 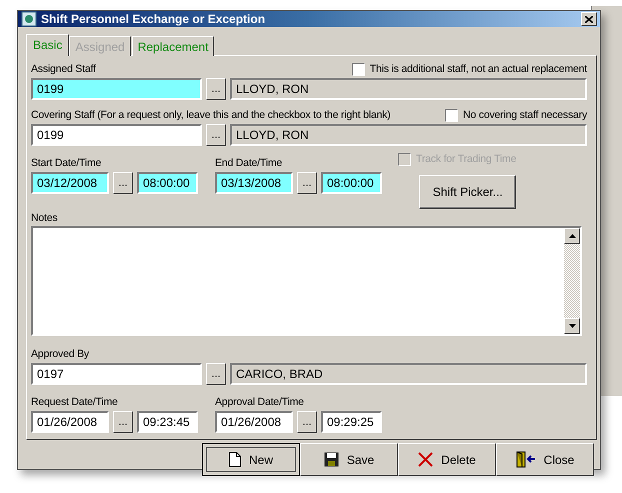 What do you see at coordinates (29, 19) in the screenshot?
I see `app-icon` at bounding box center [29, 19].